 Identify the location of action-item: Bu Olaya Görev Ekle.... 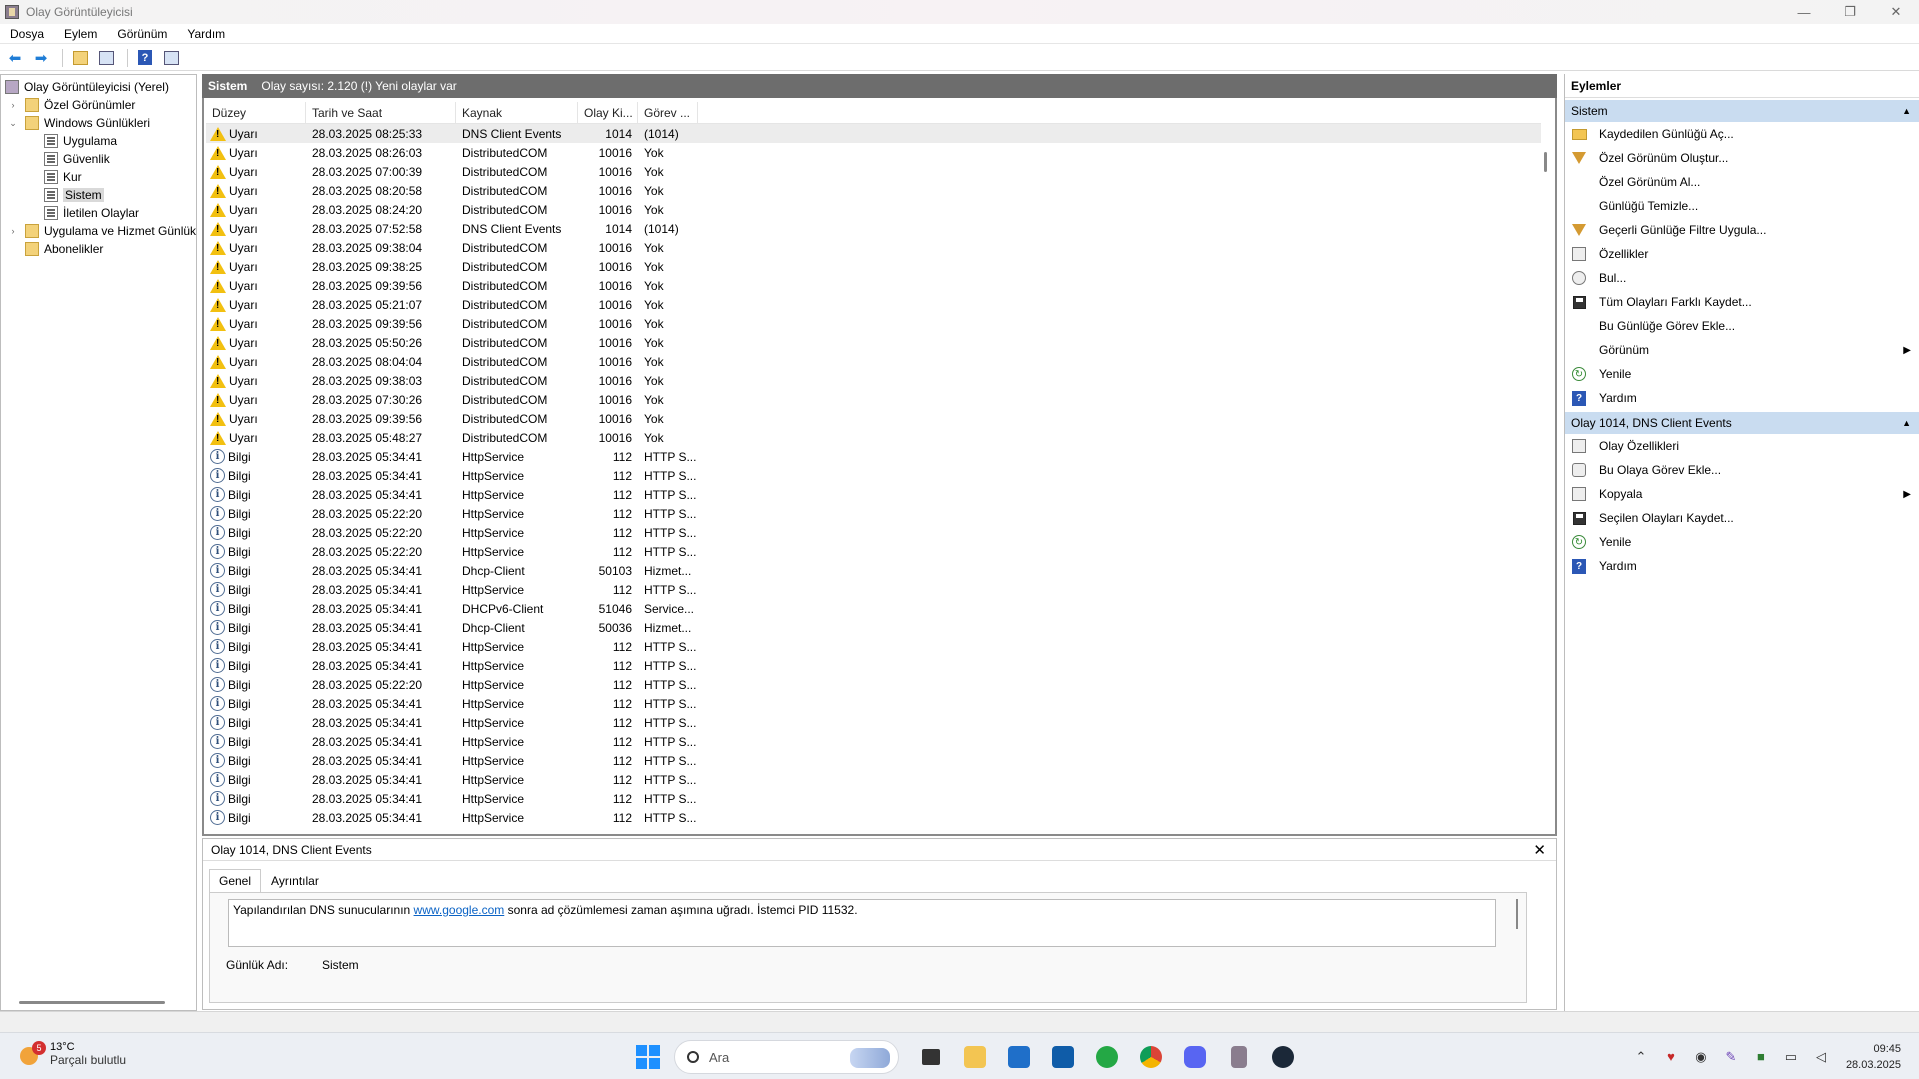
(1742, 470).